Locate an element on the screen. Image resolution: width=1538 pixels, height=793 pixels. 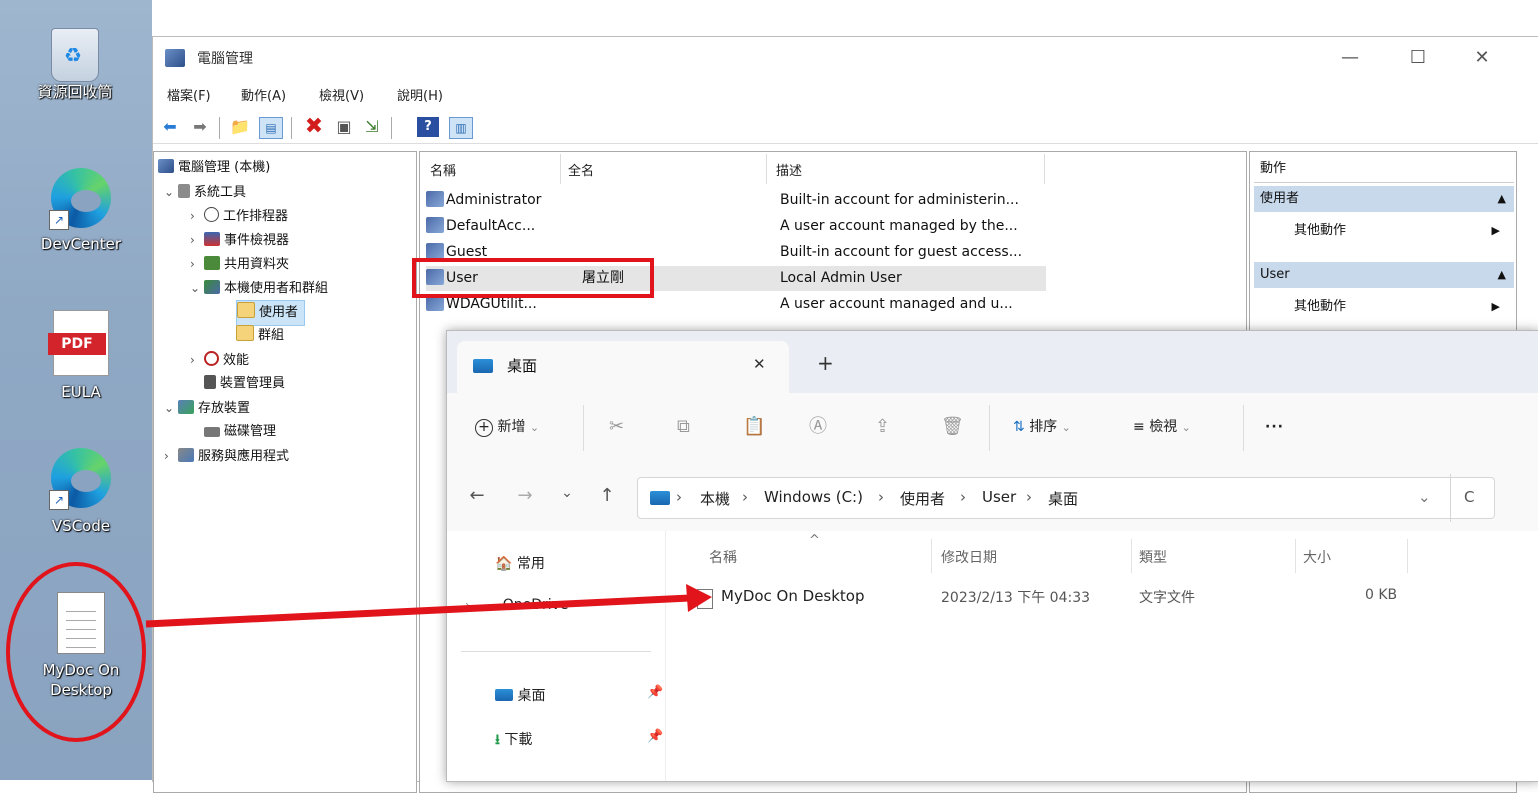
annotation-arrow is located at coordinates (428, 606).